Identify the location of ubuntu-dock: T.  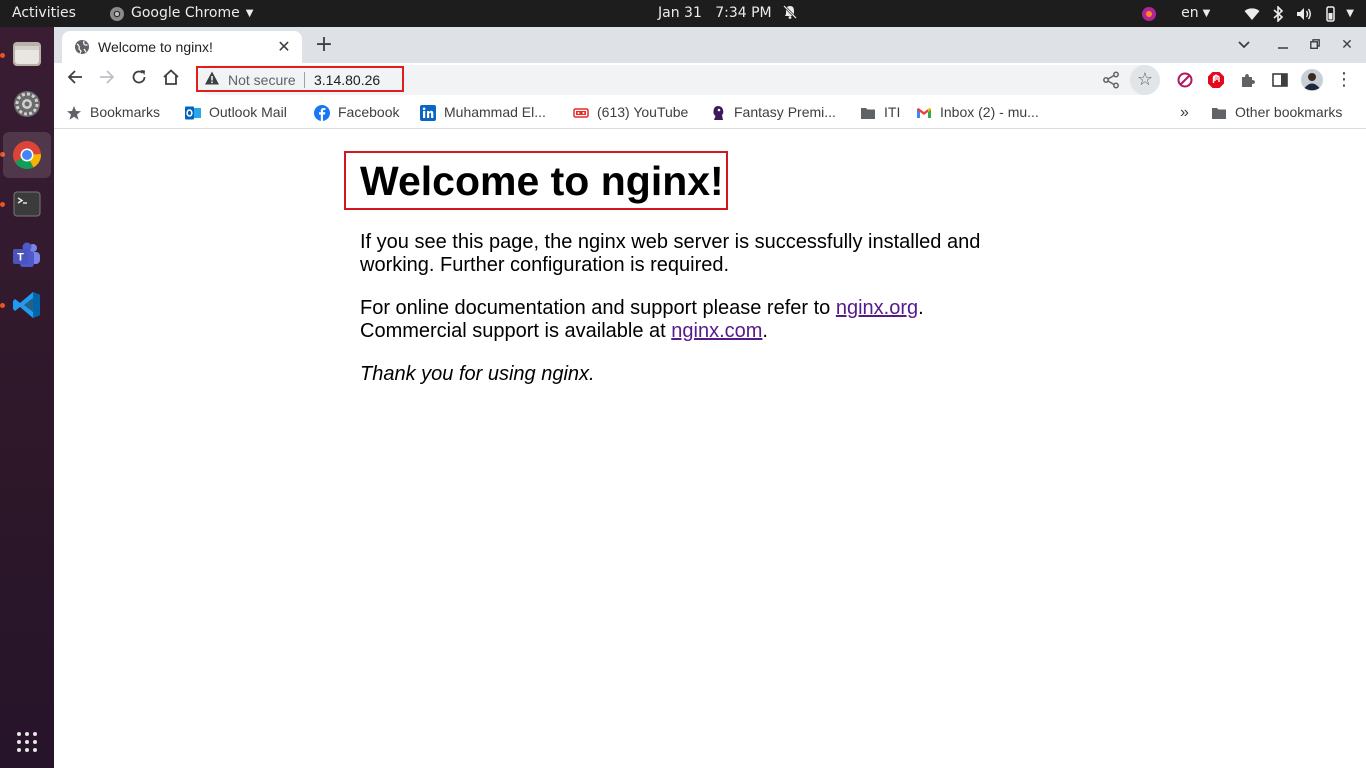
(27, 397).